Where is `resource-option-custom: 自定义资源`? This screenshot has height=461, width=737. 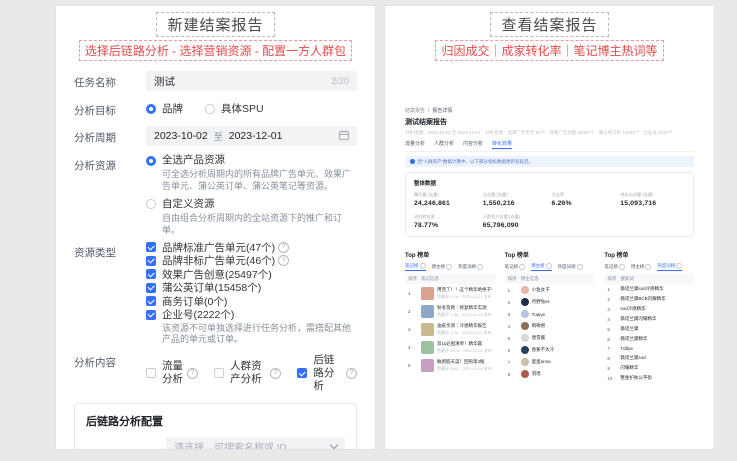 resource-option-custom: 自定义资源 is located at coordinates (251, 204).